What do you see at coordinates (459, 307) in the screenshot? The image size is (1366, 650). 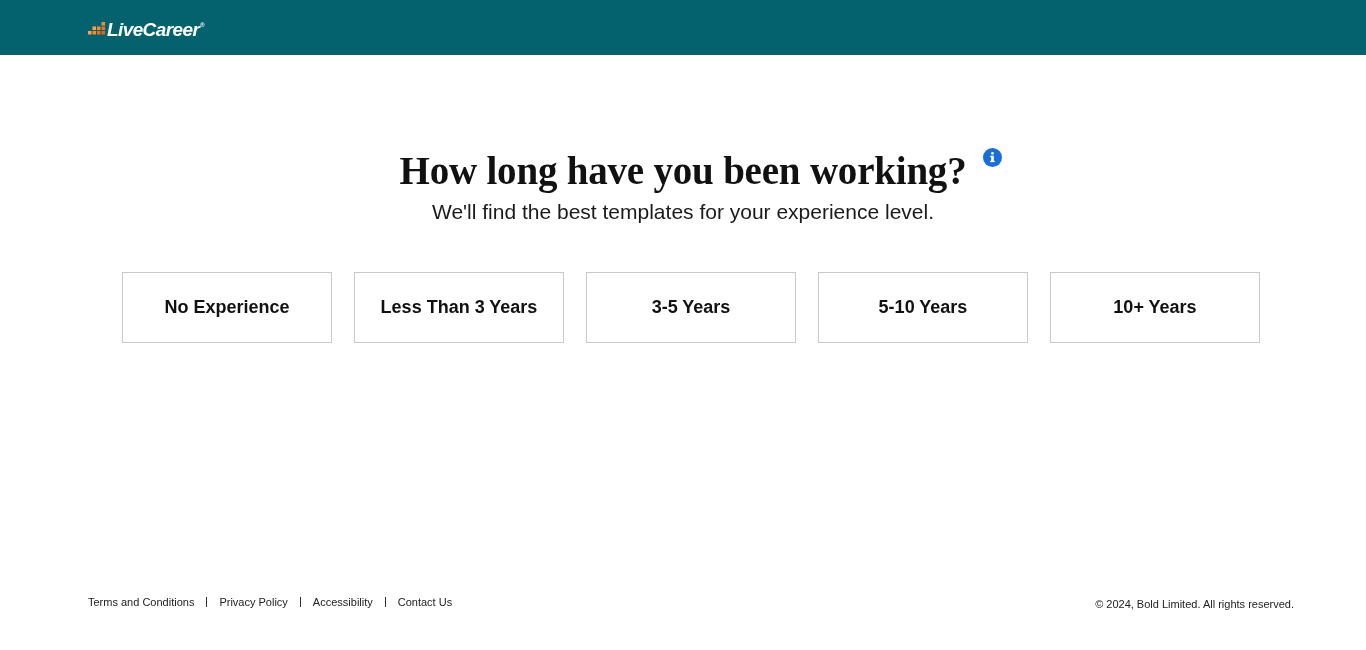 I see `experience-option-button: Less Than 3 Years` at bounding box center [459, 307].